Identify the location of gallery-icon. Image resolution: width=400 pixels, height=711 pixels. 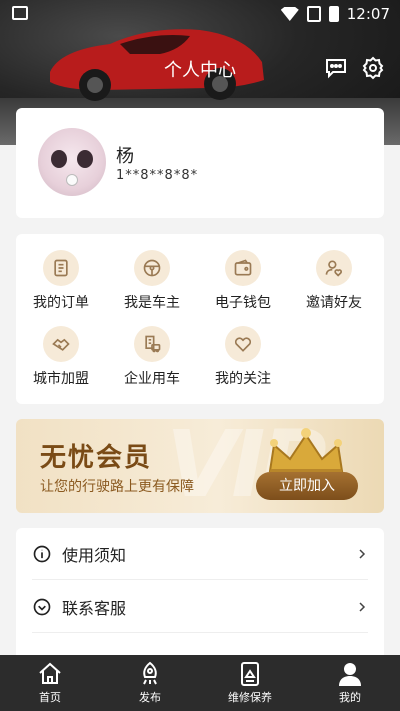
(20, 13).